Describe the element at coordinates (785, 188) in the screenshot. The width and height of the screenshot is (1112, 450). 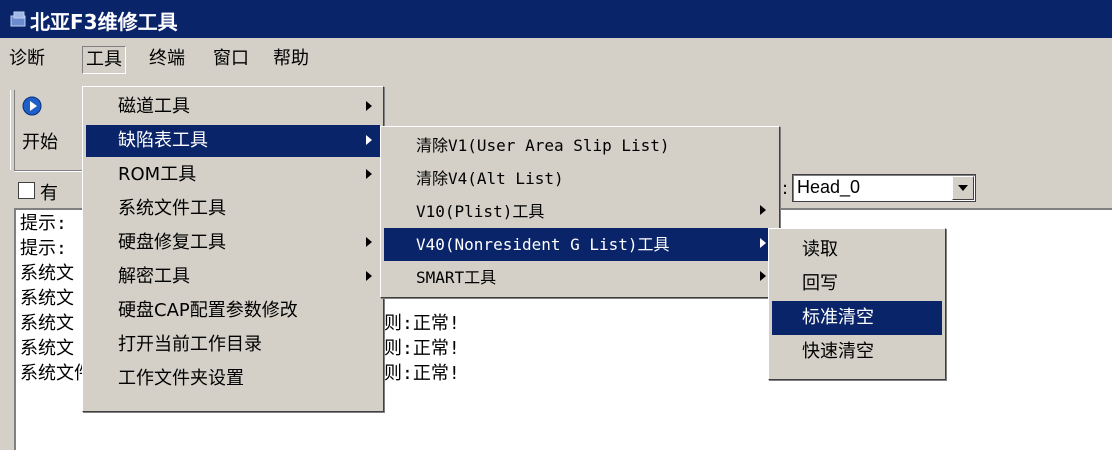
I see `head-label-colon: :` at that location.